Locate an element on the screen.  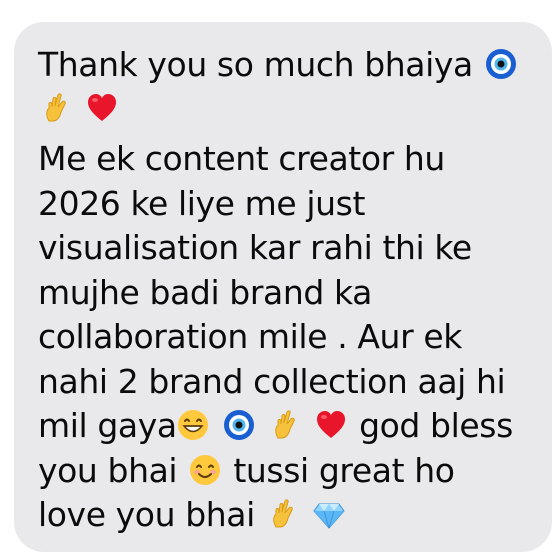
message-line-11: love you bhai is located at coordinates (192, 515).